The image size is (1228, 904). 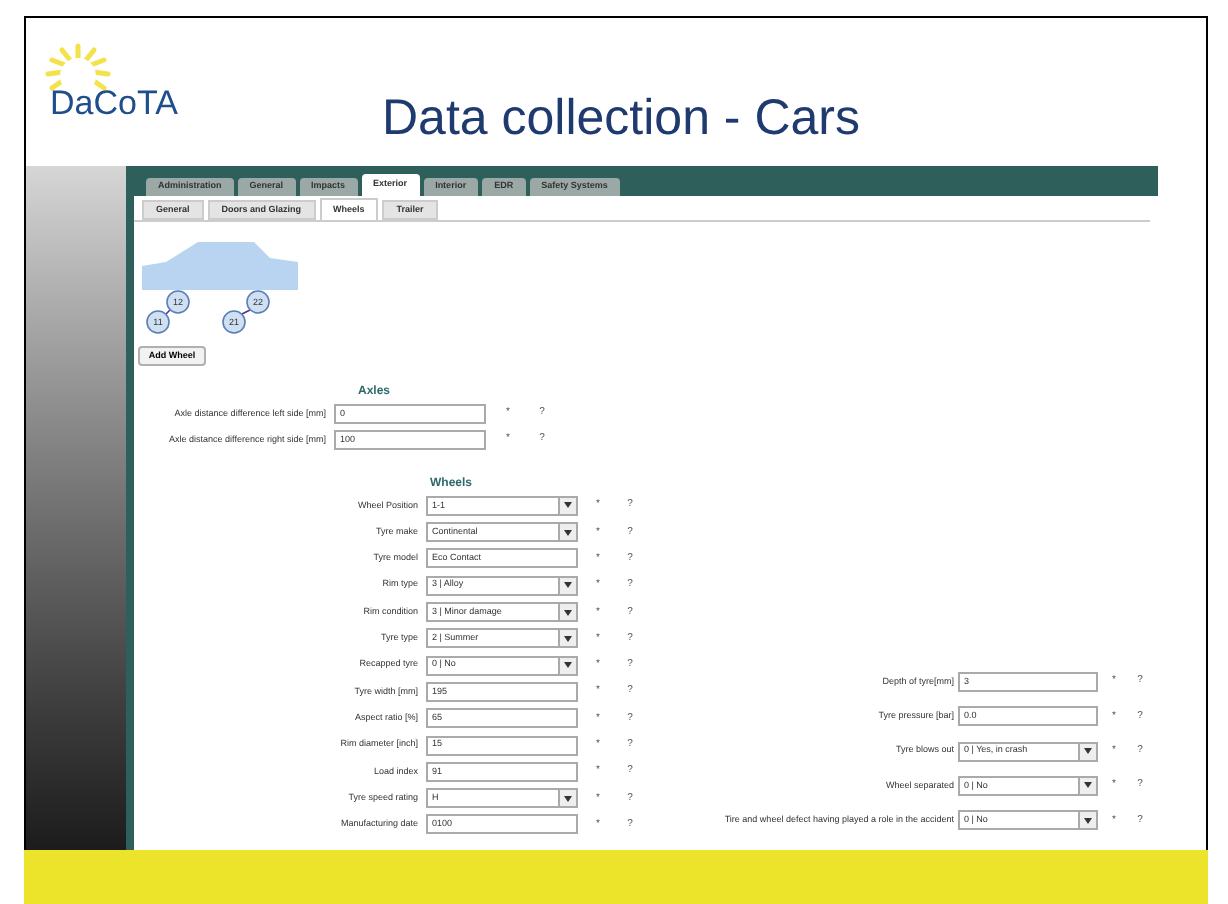 What do you see at coordinates (114, 103) in the screenshot?
I see `logo-text: DaCoTA` at bounding box center [114, 103].